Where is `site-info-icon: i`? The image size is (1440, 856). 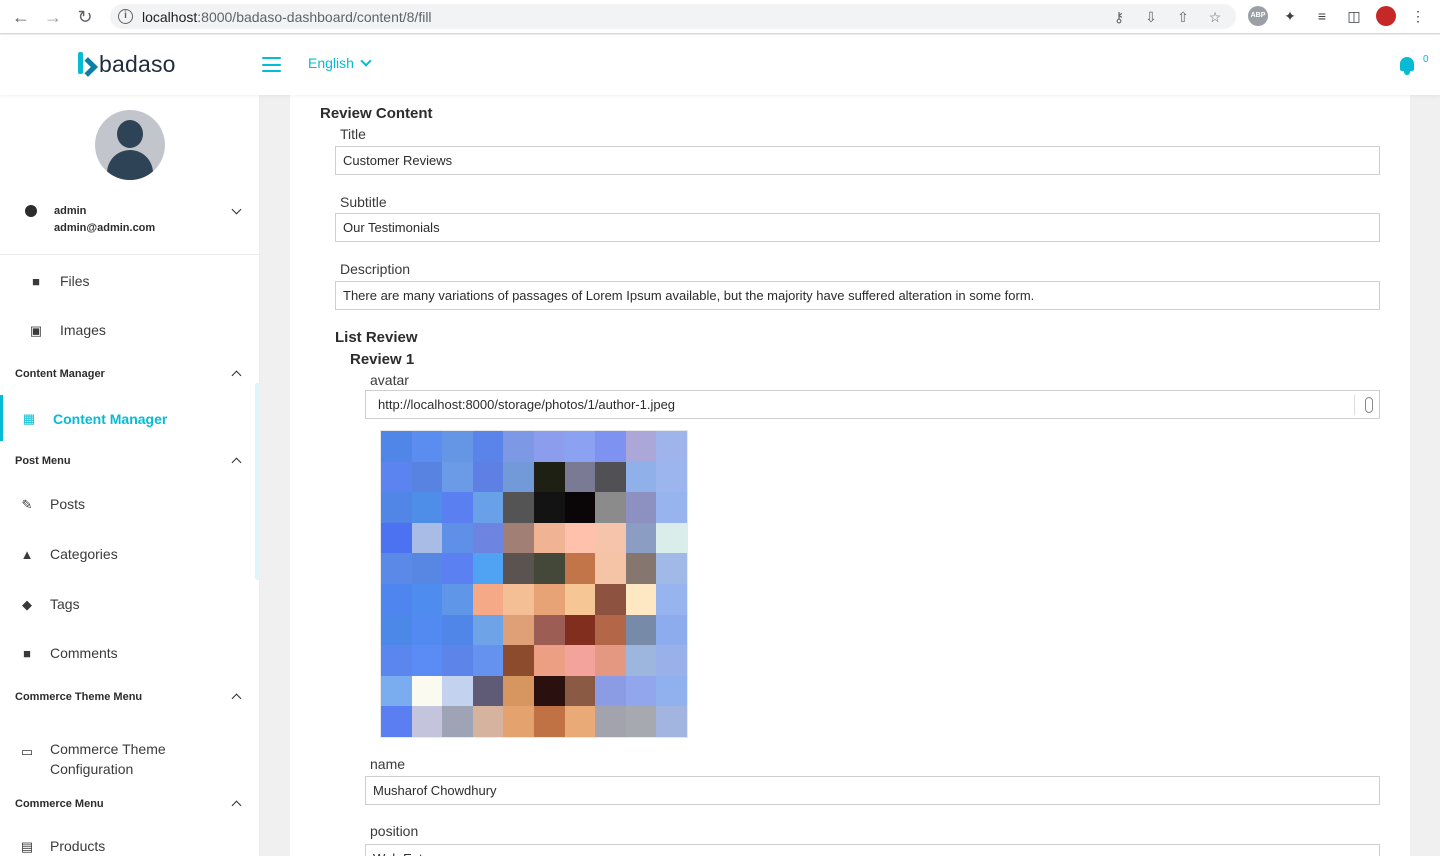
site-info-icon: i is located at coordinates (125, 16).